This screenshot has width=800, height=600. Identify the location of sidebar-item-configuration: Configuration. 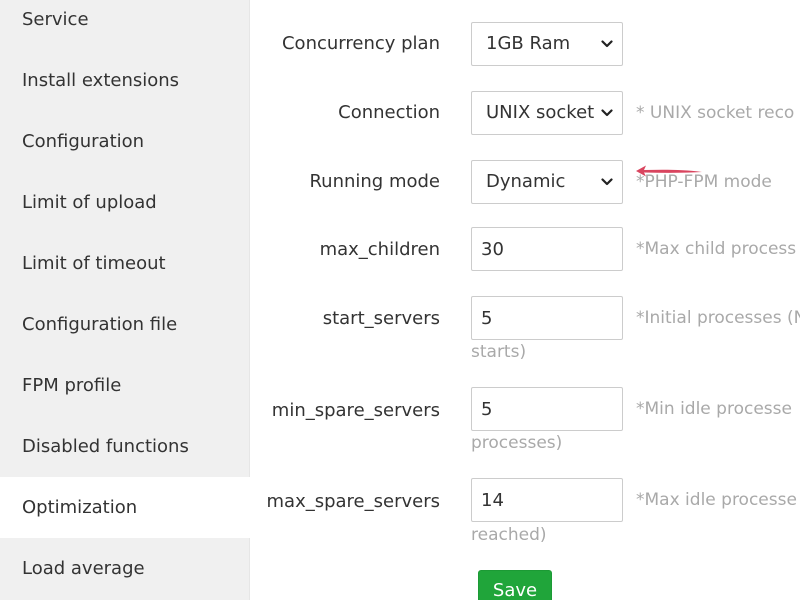
(125, 141).